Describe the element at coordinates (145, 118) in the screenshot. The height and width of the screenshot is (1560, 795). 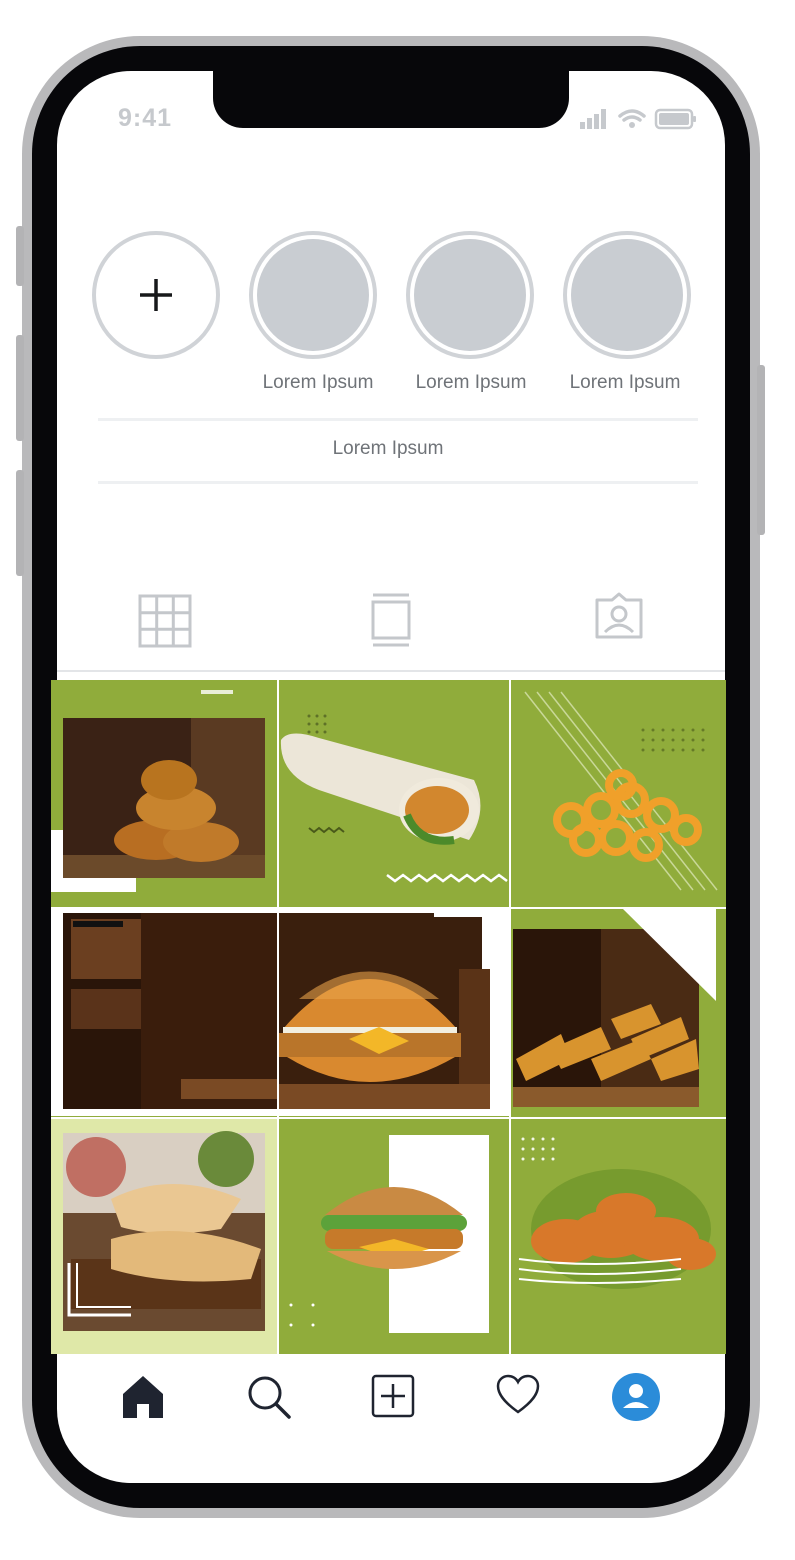
I see `status-time: 9:41` at that location.